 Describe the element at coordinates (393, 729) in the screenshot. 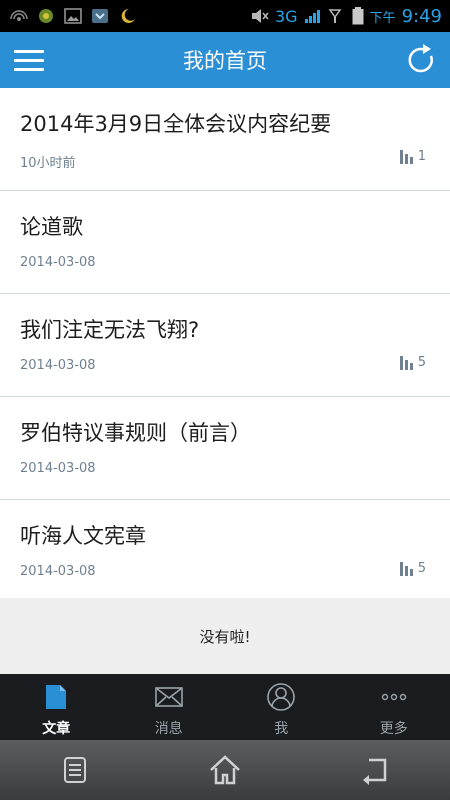

I see `tab-label: 更多` at that location.